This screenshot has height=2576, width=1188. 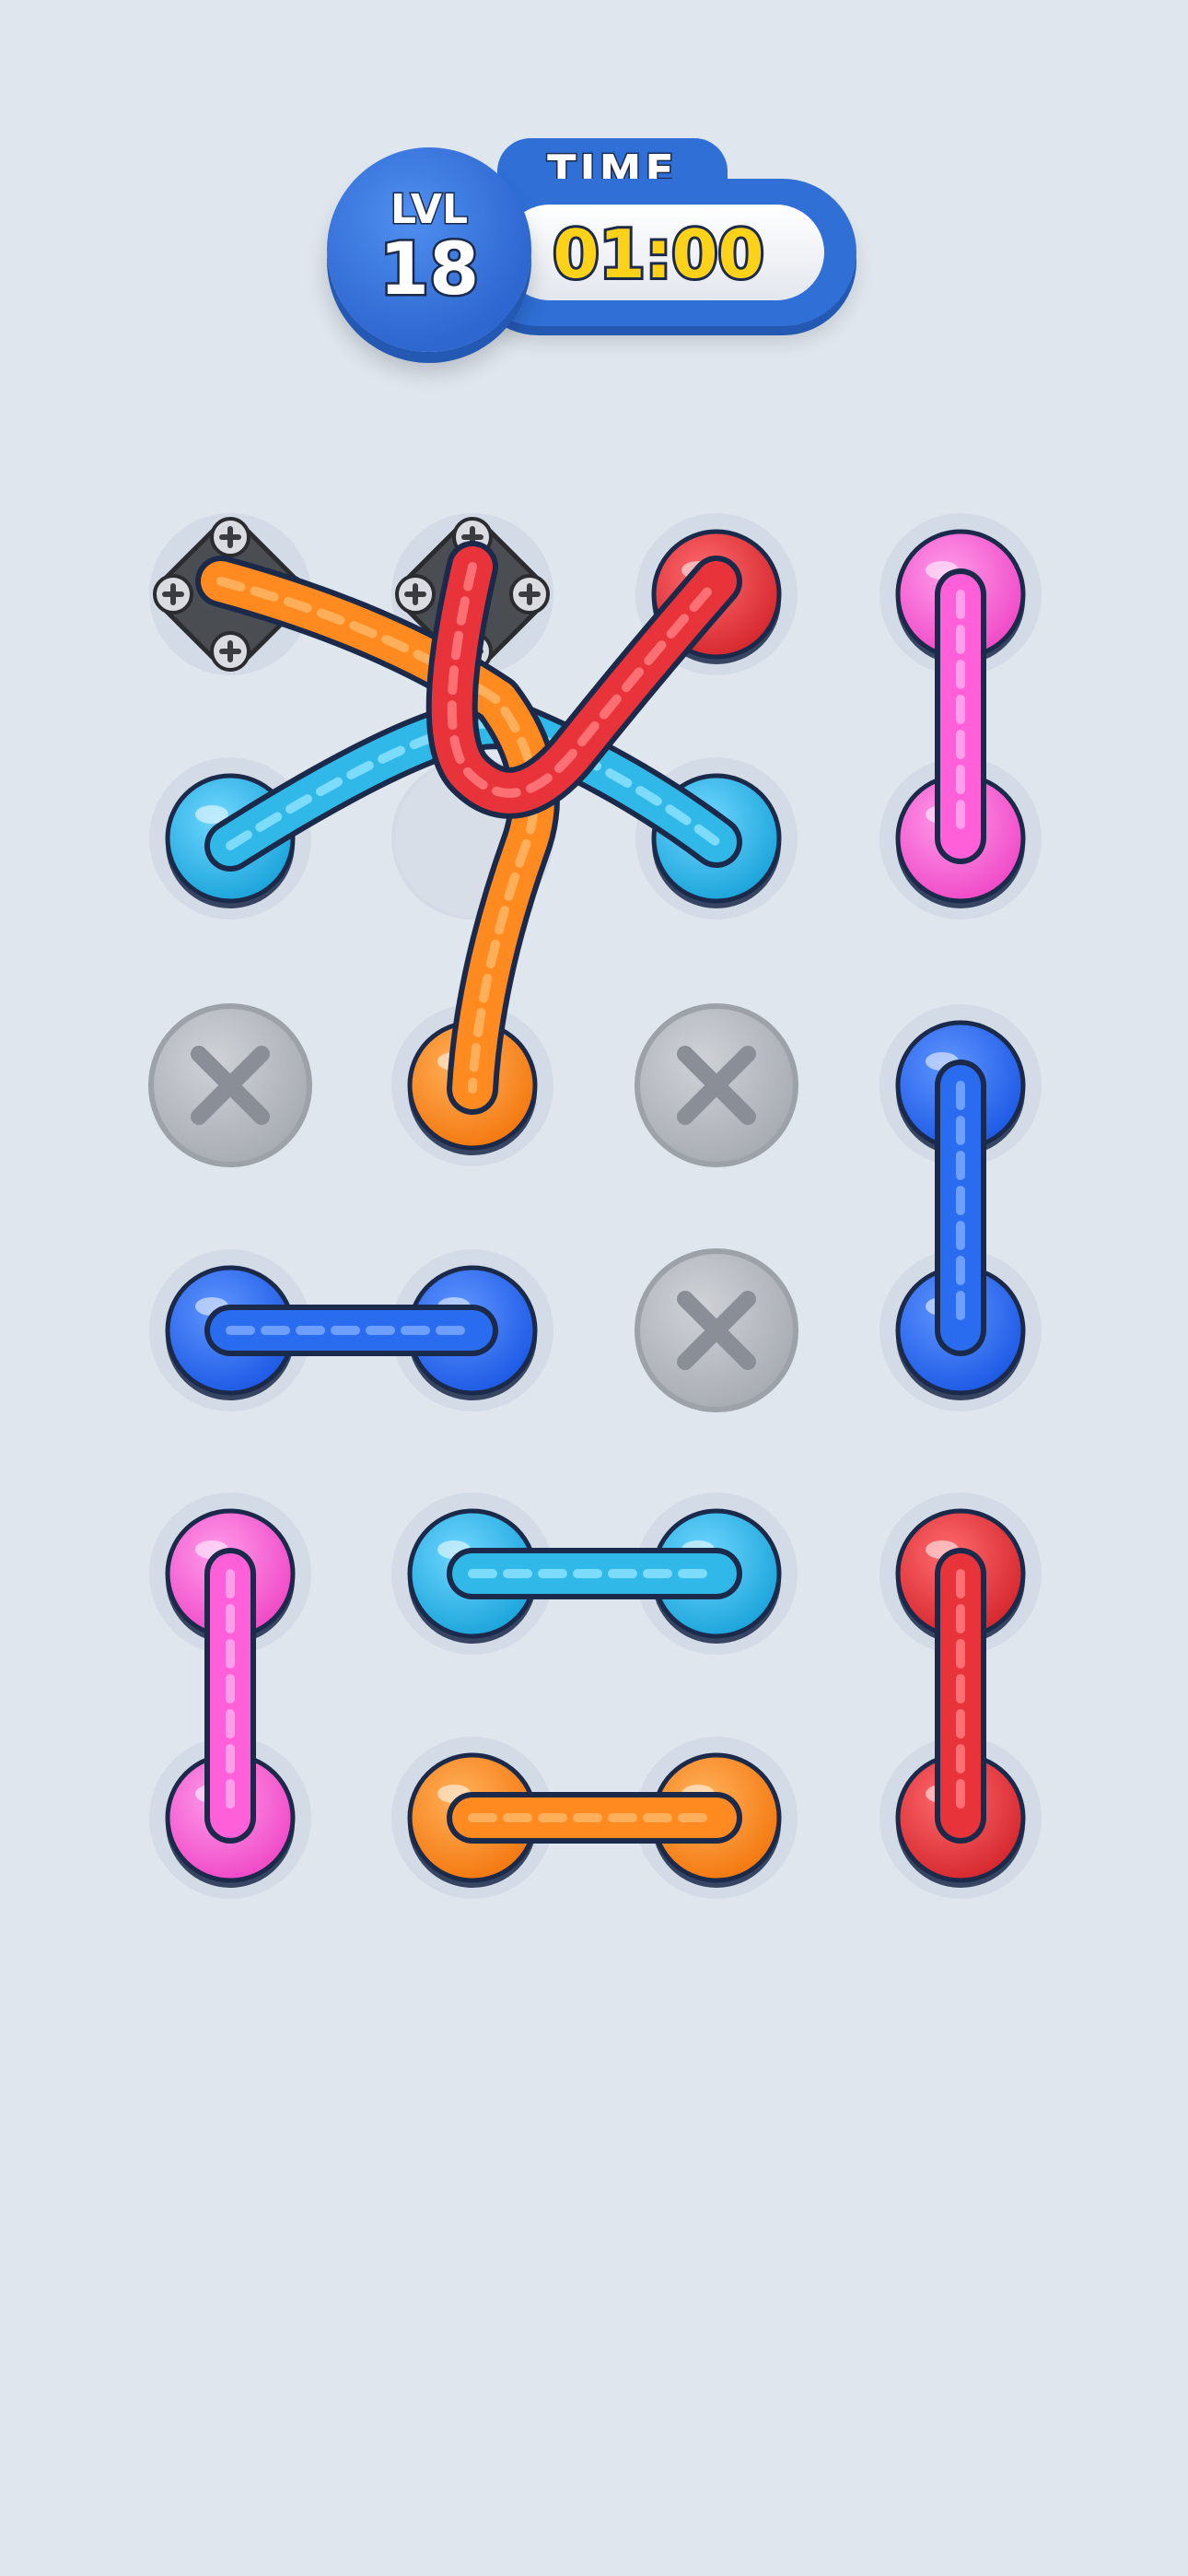 What do you see at coordinates (230, 1085) in the screenshot?
I see `peg-r2c0` at bounding box center [230, 1085].